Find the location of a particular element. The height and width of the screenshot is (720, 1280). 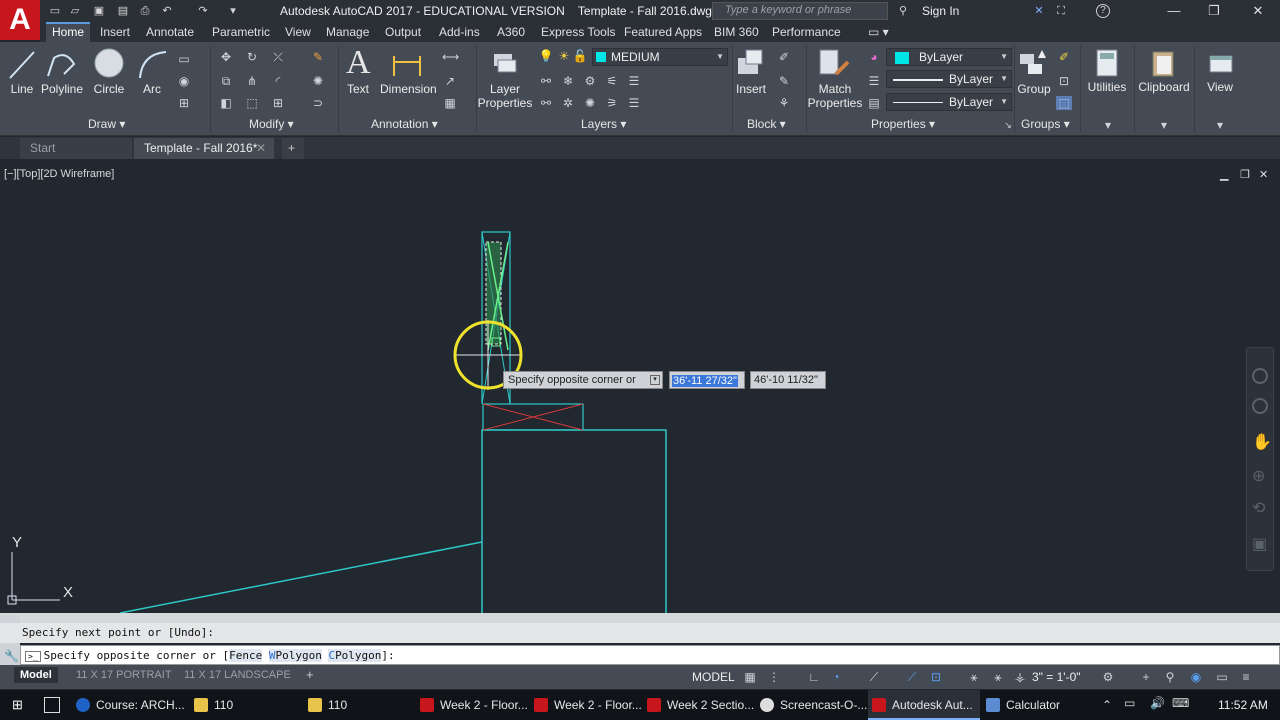

hardware-acceleration-icon: ◉ is located at coordinates (1196, 677).